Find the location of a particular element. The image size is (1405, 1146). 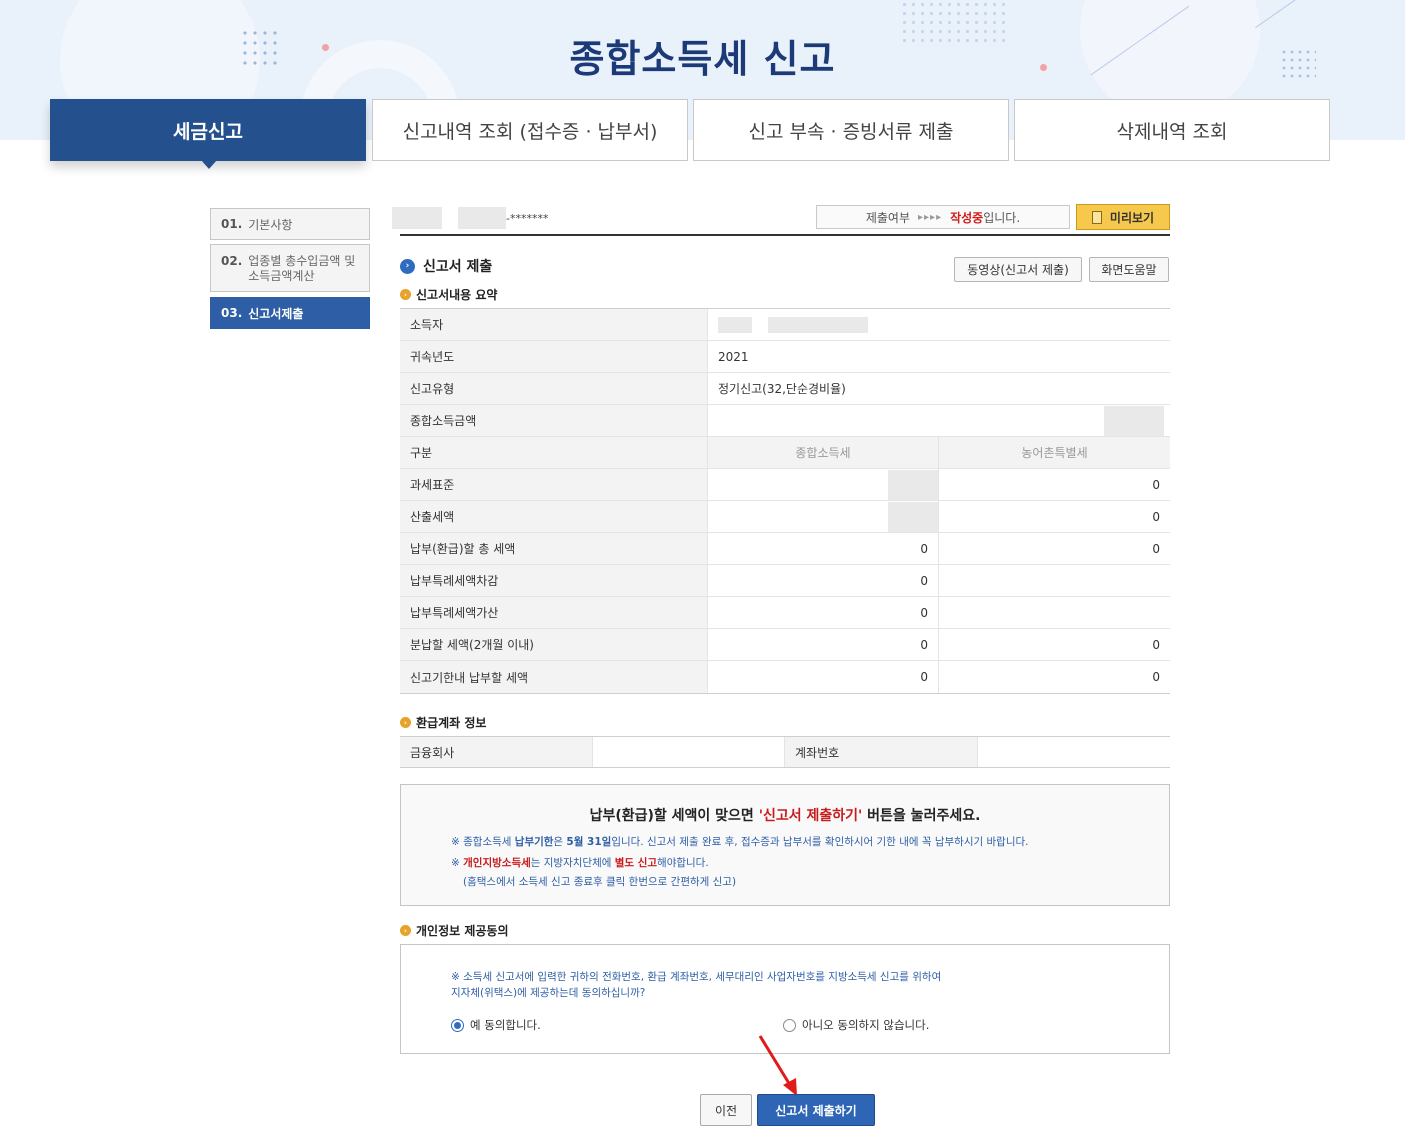

table-row: 납부특례세액가산 0 is located at coordinates (785, 613).